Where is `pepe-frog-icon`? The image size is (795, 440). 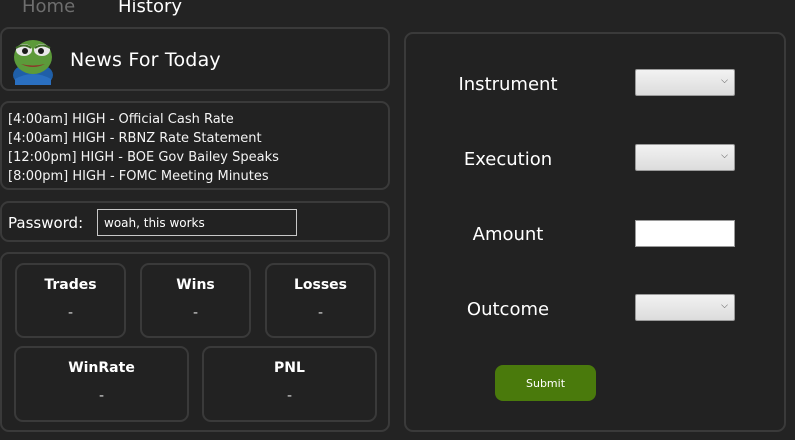 pepe-frog-icon is located at coordinates (33, 62).